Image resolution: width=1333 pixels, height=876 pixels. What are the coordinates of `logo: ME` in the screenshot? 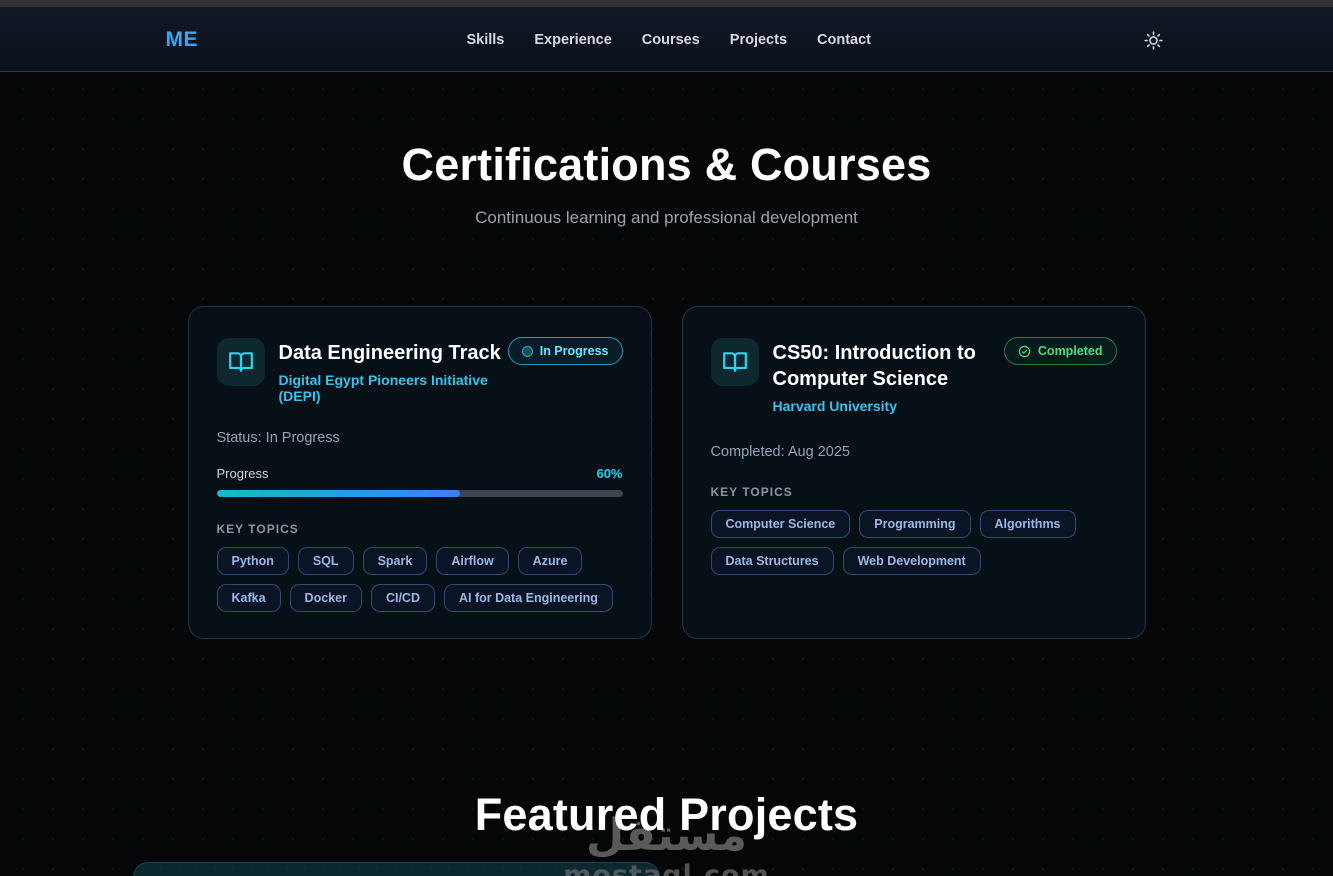 It's located at (182, 40).